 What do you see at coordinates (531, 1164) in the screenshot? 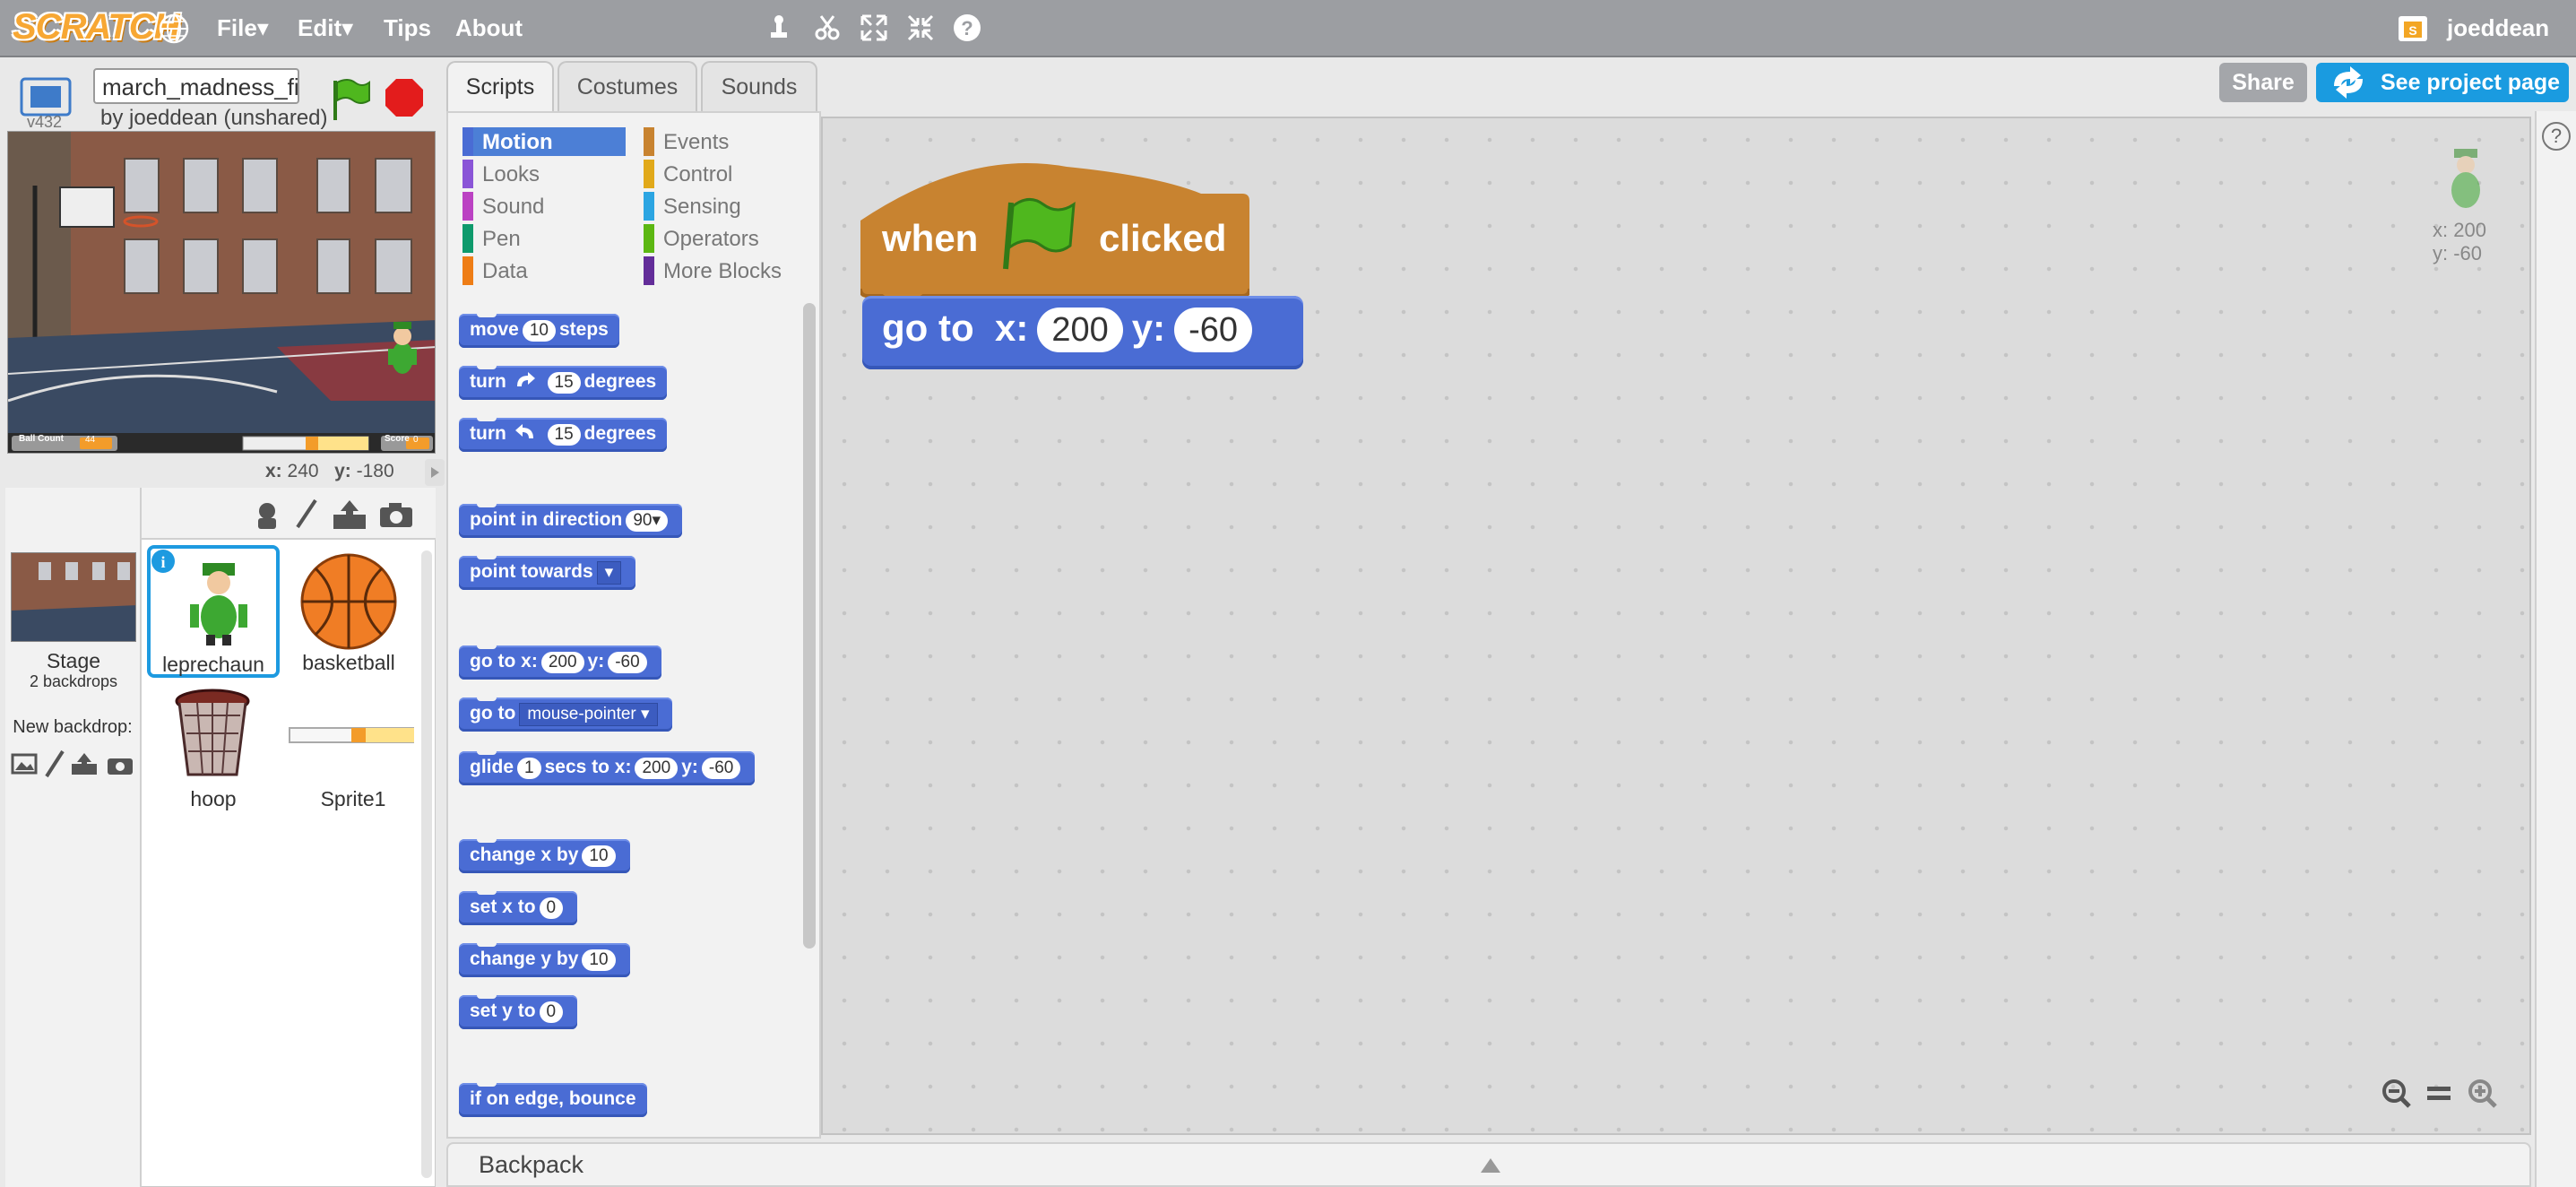
I see `backpack-label: Backpack` at bounding box center [531, 1164].